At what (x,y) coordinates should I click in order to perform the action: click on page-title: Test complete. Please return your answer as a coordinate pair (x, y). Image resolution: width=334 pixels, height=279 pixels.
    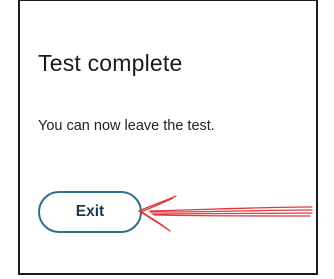
    Looking at the image, I should click on (110, 63).